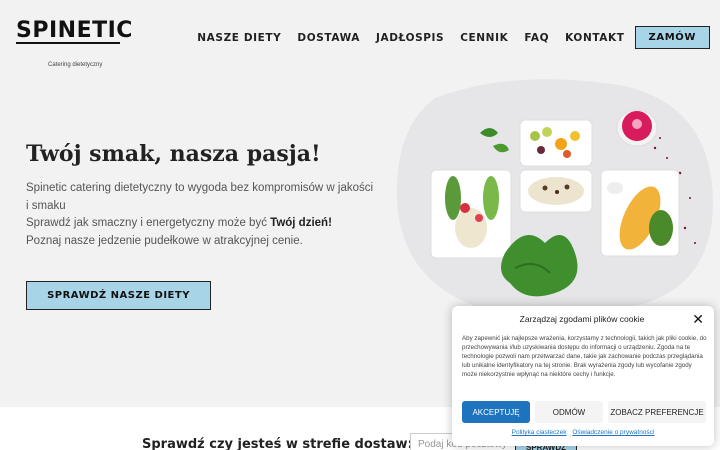 The height and width of the screenshot is (450, 720). Describe the element at coordinates (75, 65) in the screenshot. I see `logo-subtitle: Catering dietetyczny` at that location.